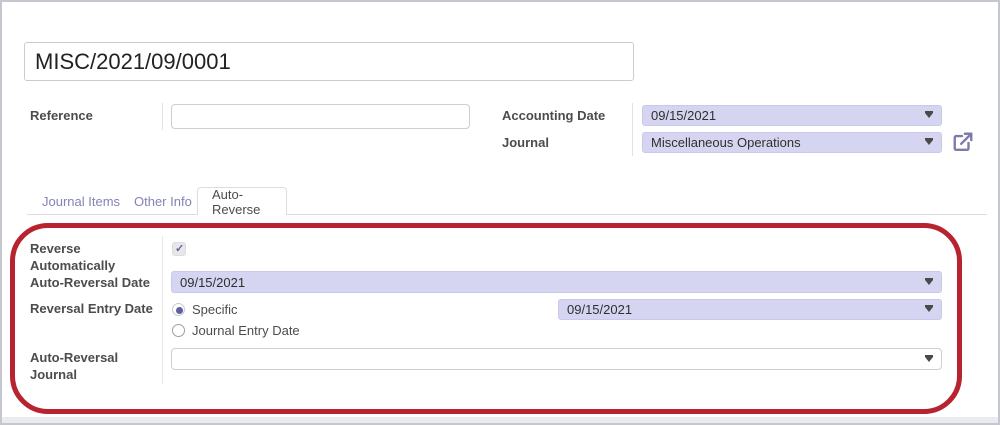 The height and width of the screenshot is (425, 1000). I want to click on specific-date-select: 09/15/2021, so click(750, 309).